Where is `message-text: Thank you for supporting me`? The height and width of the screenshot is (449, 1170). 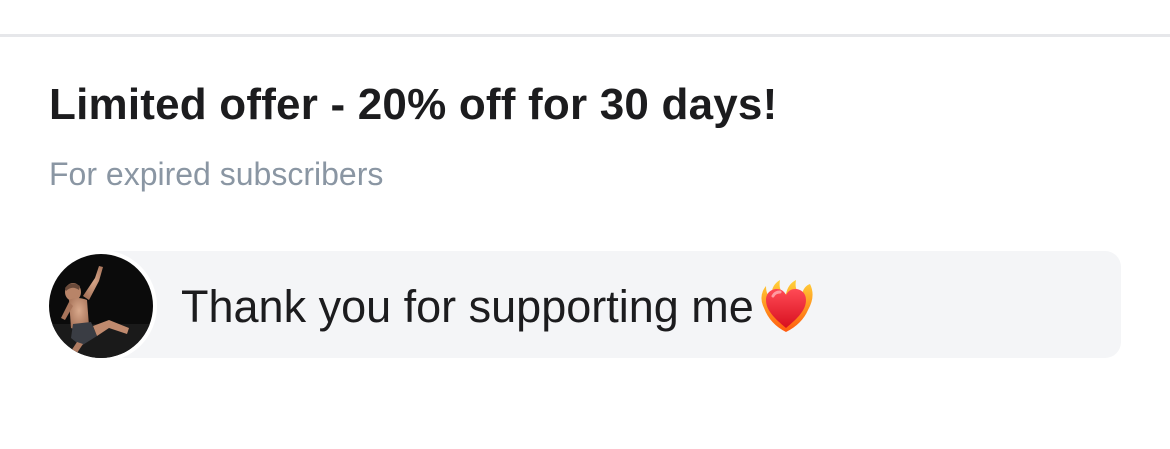
message-text: Thank you for supporting me is located at coordinates (498, 311).